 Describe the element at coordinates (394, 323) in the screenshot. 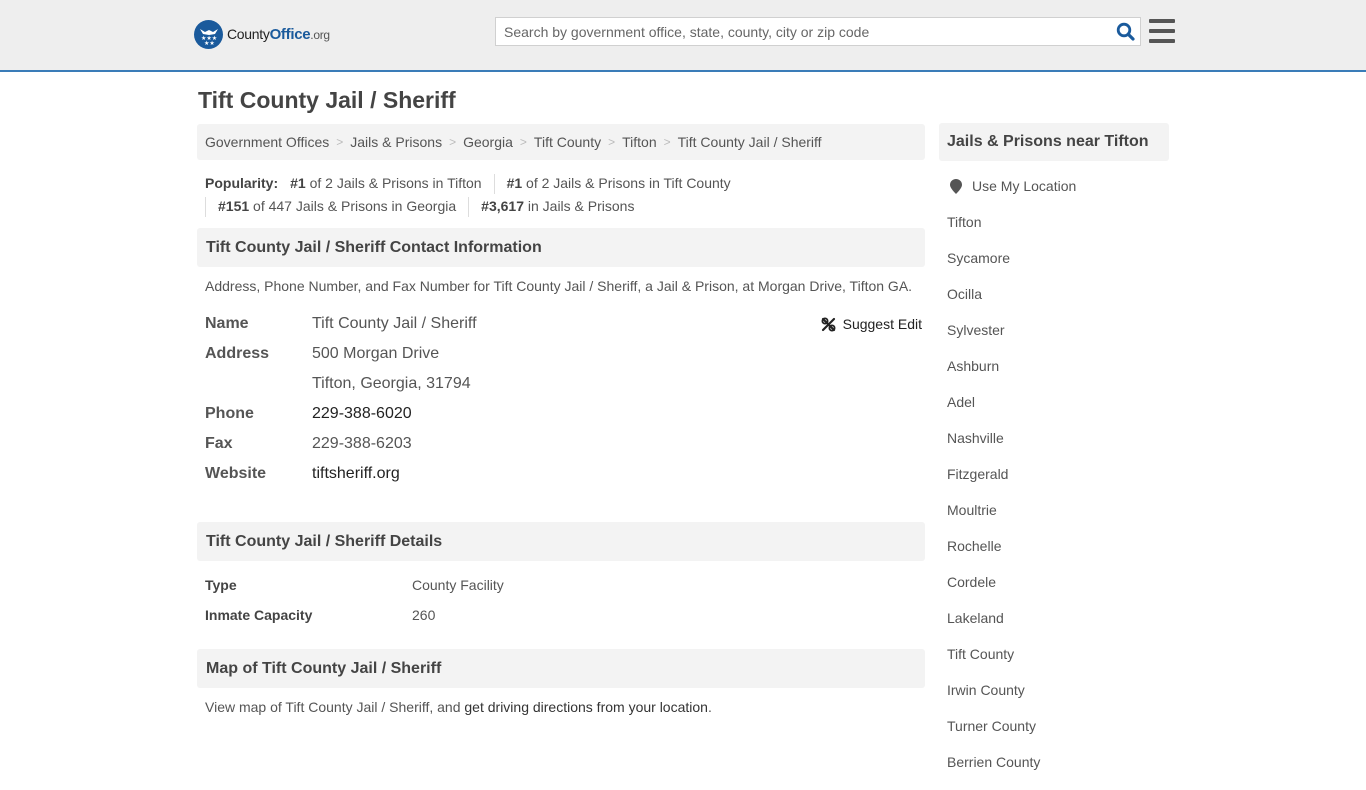

I see `name-value: Tift County Jail / Sheriff` at that location.